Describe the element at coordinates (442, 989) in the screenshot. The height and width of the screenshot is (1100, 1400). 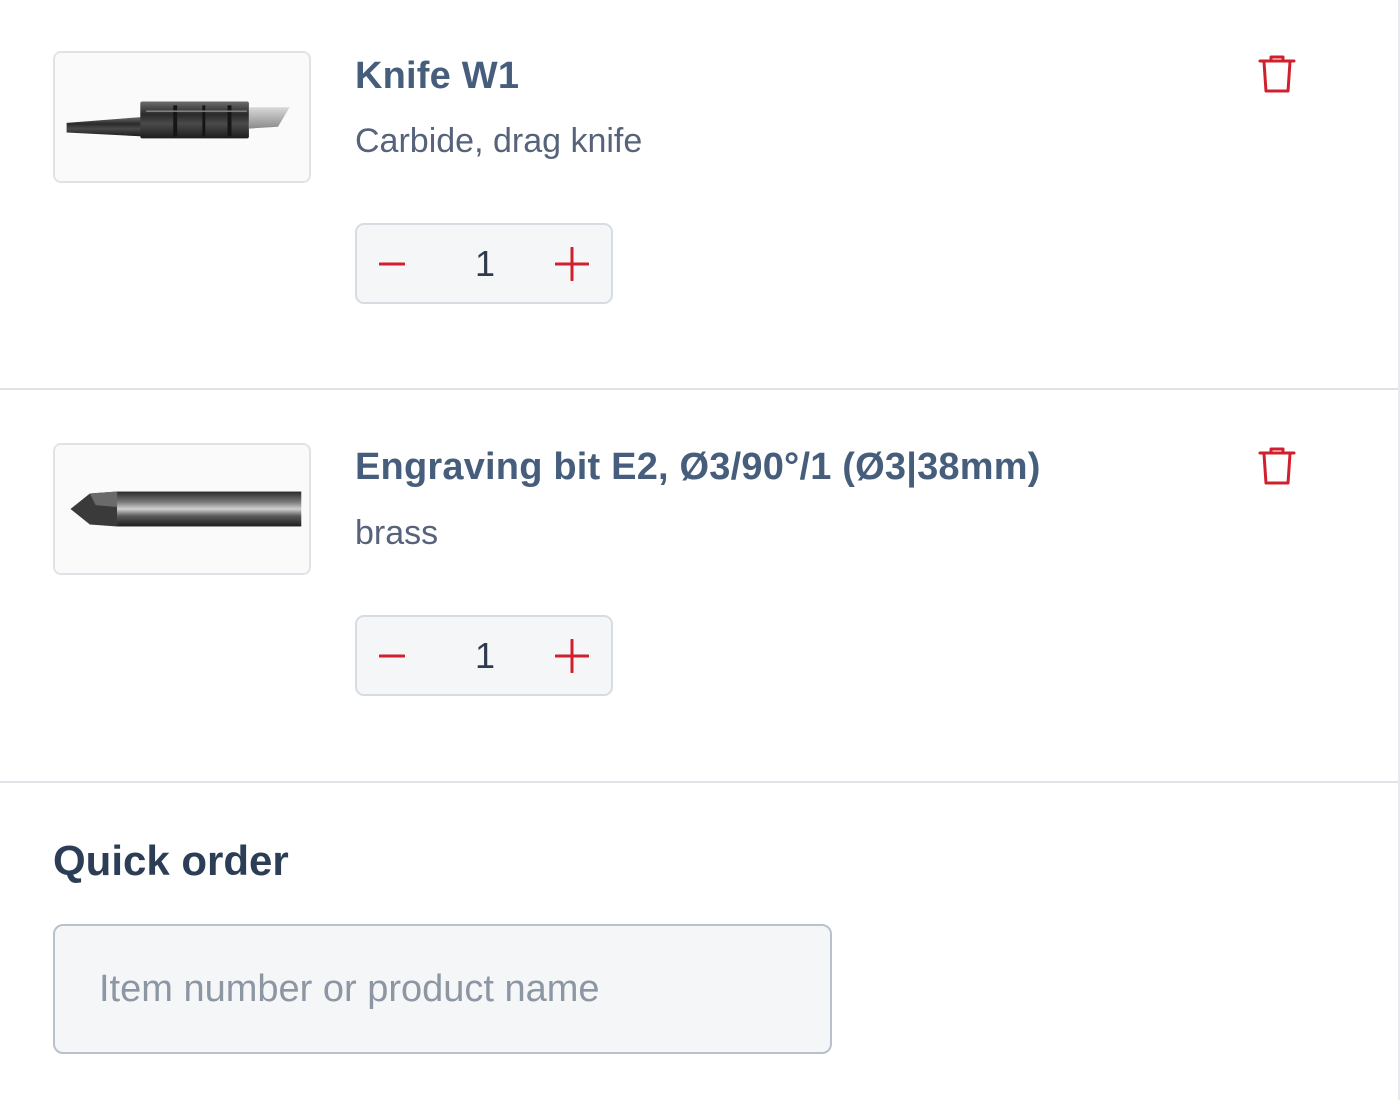
I see `quick-order-search-input` at that location.